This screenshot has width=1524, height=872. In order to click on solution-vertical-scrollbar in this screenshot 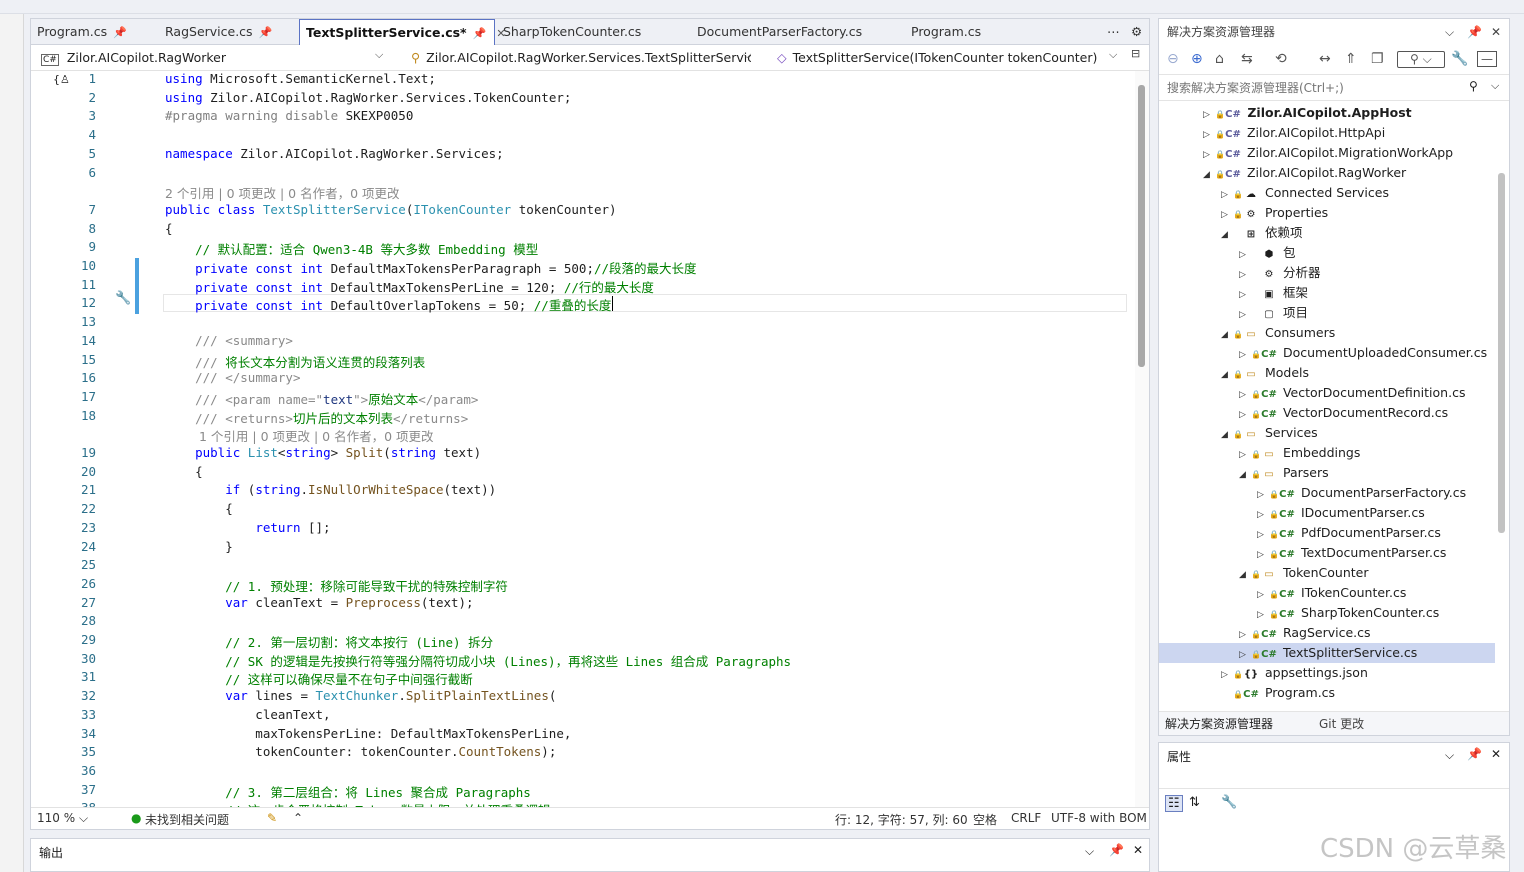, I will do `click(1502, 405)`.